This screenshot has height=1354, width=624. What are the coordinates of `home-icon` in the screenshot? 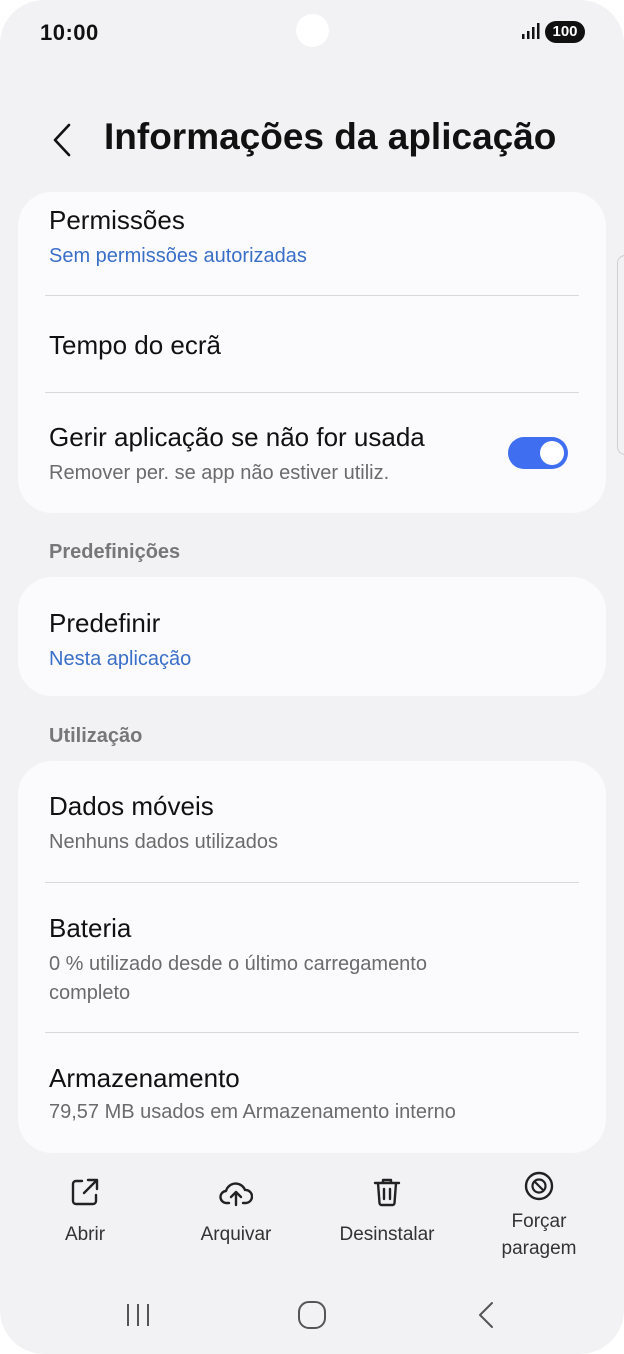 It's located at (312, 1315).